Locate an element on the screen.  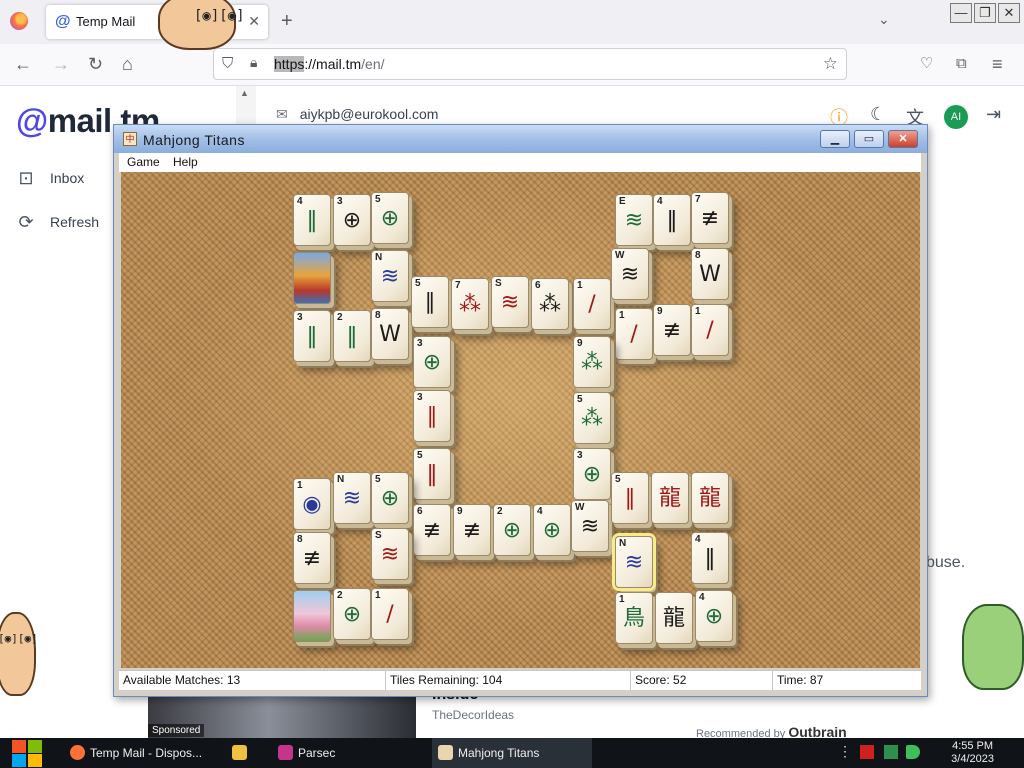
mahjong-tile: 2 ‖ is located at coordinates (352, 336).